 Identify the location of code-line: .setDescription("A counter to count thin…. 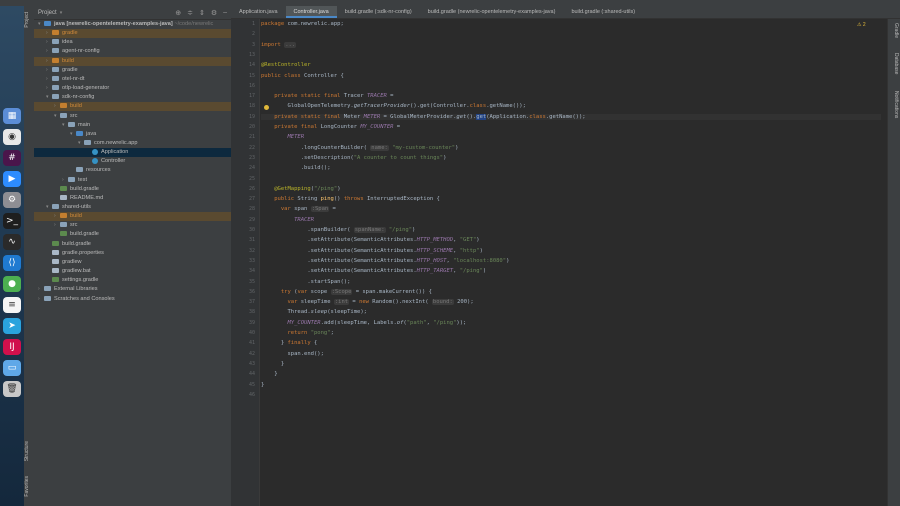
(571, 158).